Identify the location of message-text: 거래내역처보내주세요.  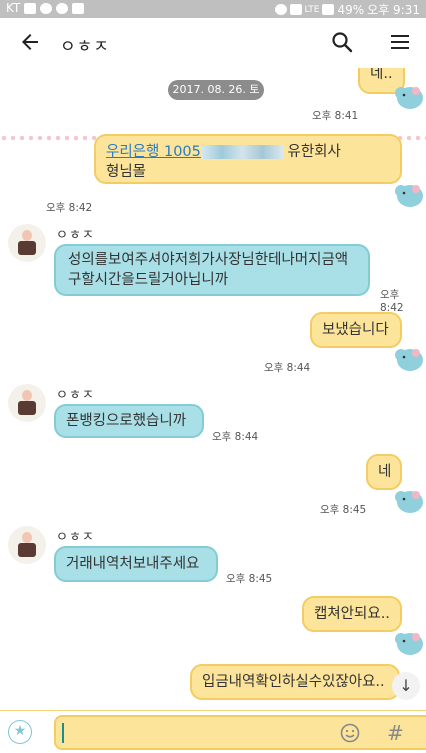
(133, 564).